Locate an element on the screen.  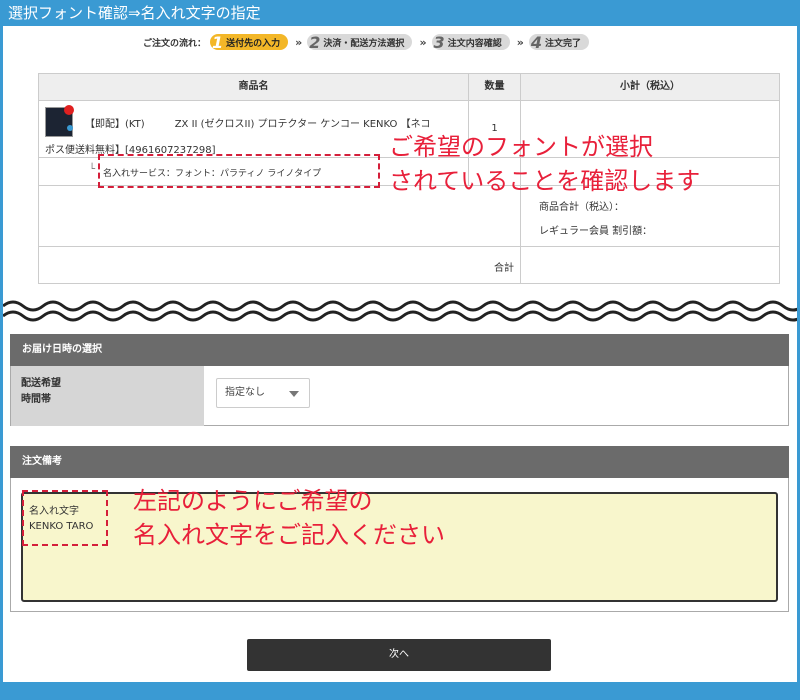
table-header-row: 商品名 数量 小計（税込） is located at coordinates (409, 87).